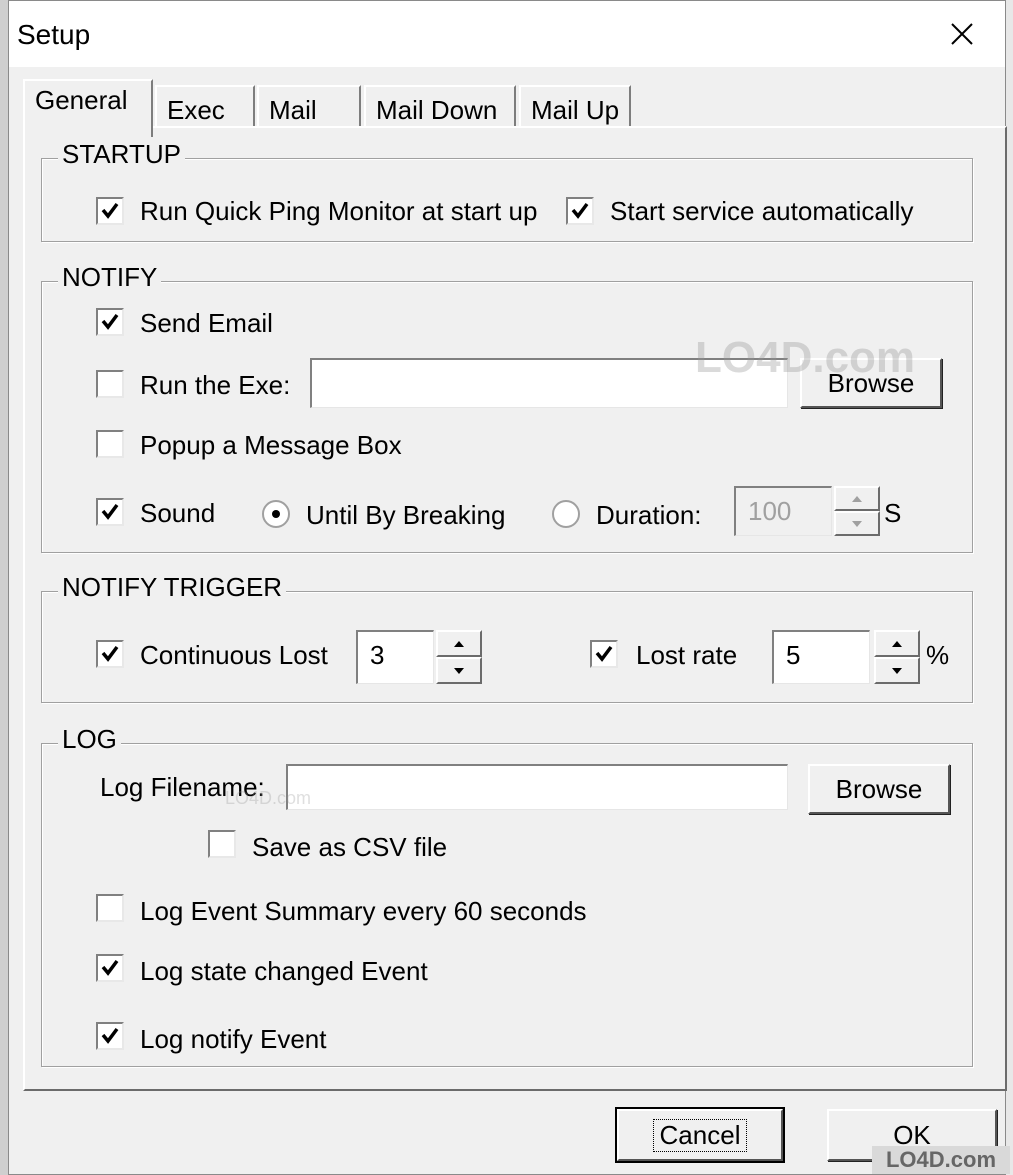 Image resolution: width=1013 pixels, height=1175 pixels. I want to click on duration-unit: S, so click(893, 513).